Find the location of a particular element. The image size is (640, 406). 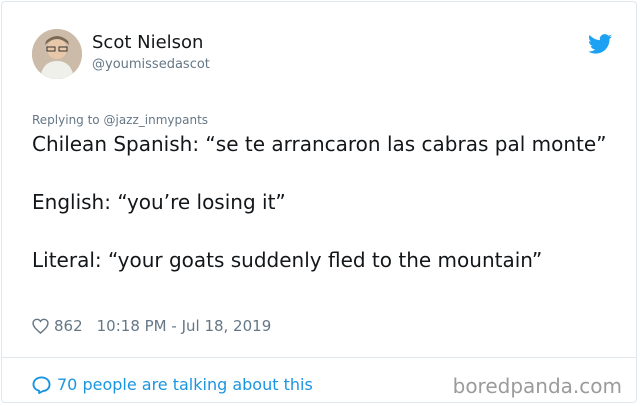

avatar is located at coordinates (57, 54).